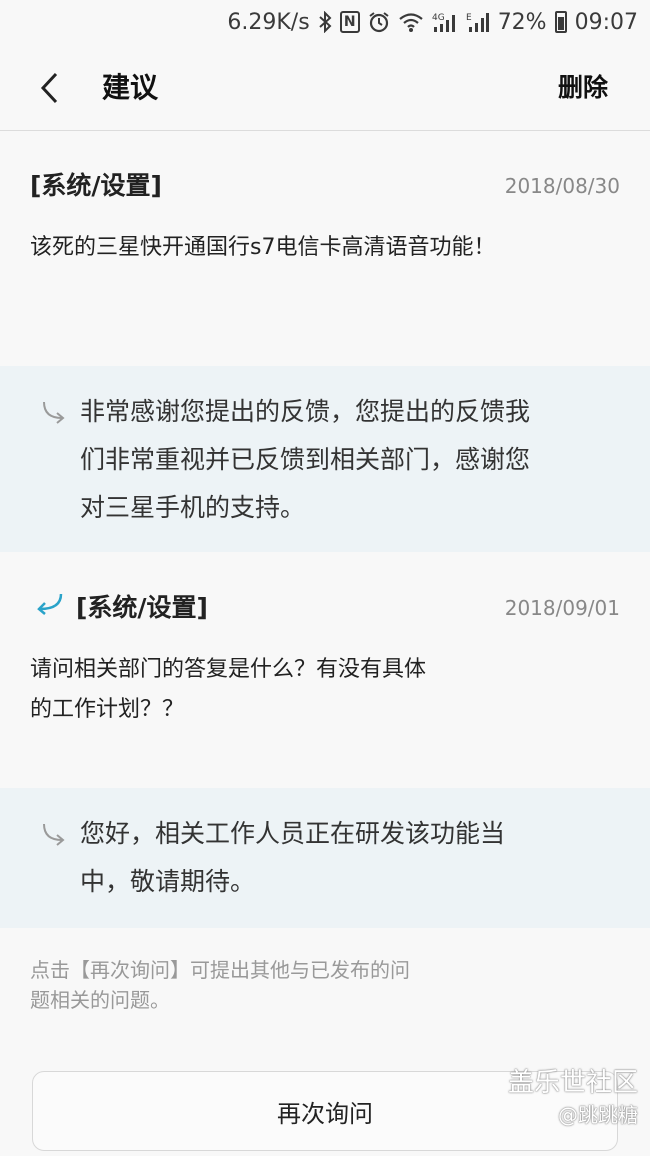 This screenshot has height=1156, width=650. I want to click on app-bar: 建议 删除, so click(325, 87).